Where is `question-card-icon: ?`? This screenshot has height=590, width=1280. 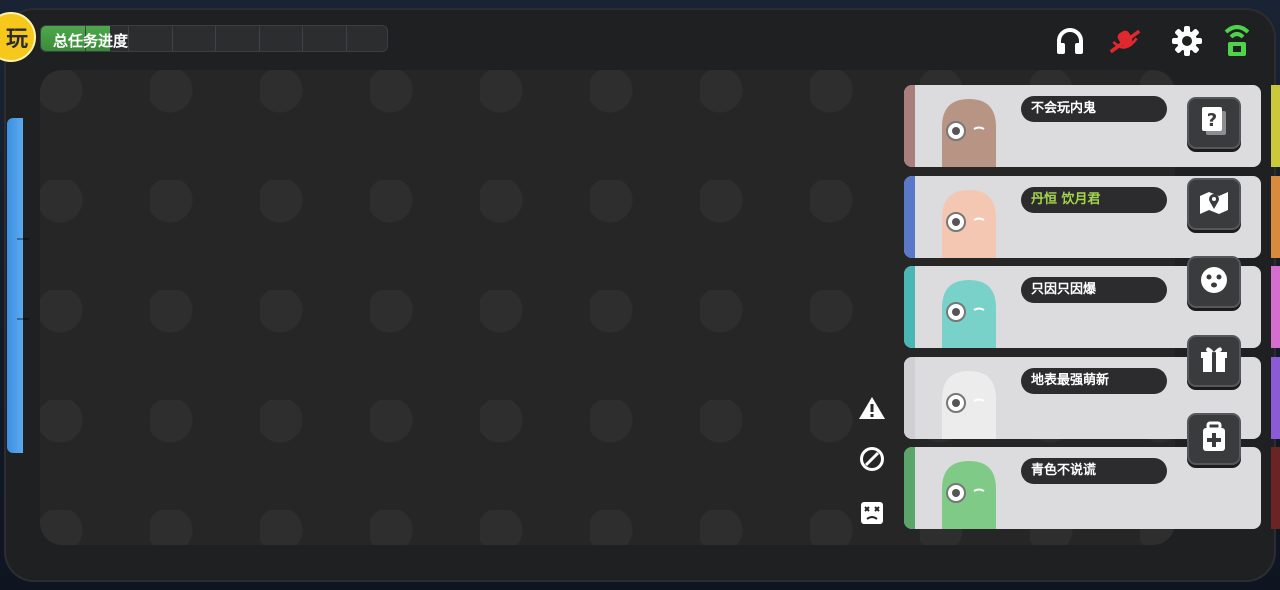
question-card-icon: ? is located at coordinates (1214, 123).